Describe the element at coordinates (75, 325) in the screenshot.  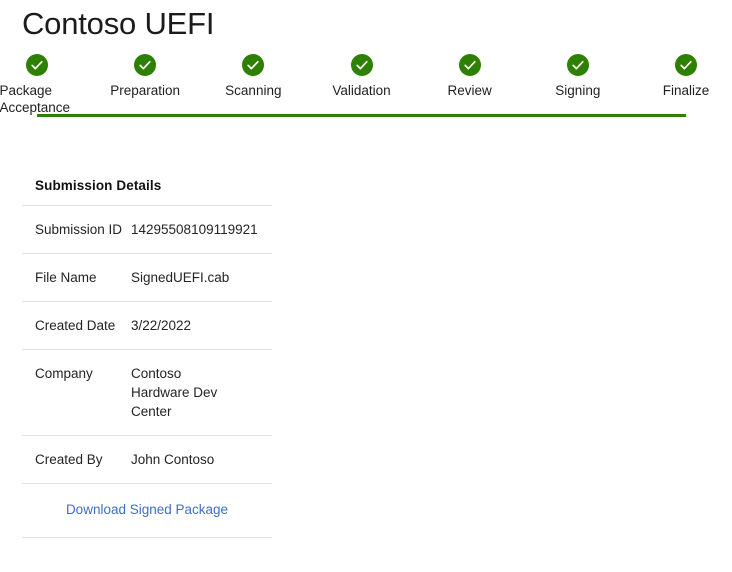
I see `detail-label: Created Date` at that location.